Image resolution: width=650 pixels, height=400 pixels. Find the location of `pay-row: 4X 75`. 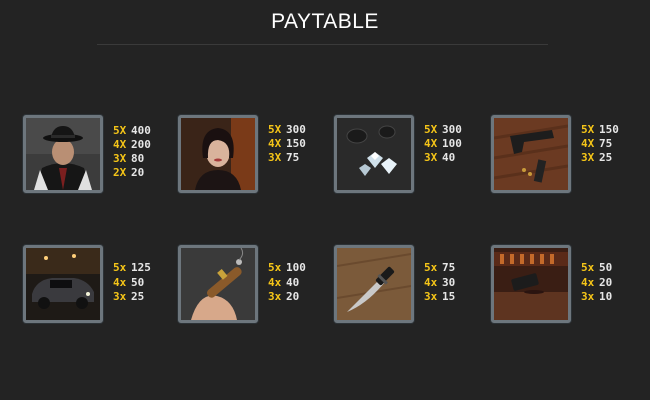

pay-row: 4X 75 is located at coordinates (600, 144).